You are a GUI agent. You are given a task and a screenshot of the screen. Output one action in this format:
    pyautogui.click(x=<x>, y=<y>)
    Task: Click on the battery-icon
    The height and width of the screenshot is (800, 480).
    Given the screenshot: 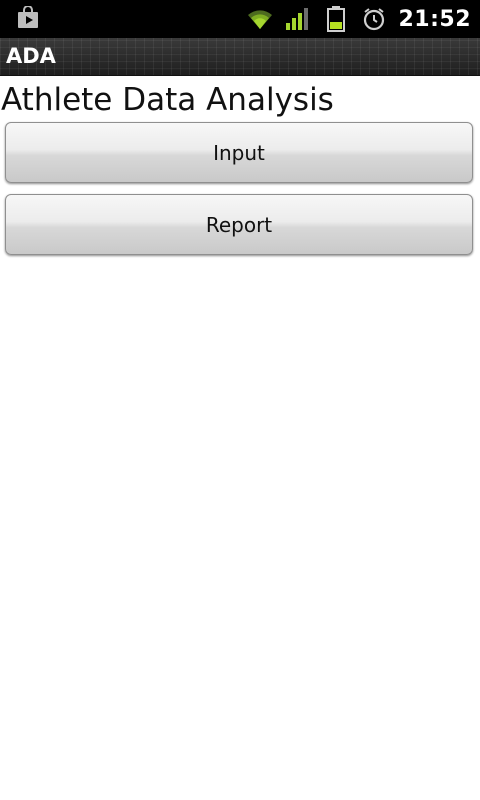 What is the action you would take?
    pyautogui.click(x=336, y=19)
    